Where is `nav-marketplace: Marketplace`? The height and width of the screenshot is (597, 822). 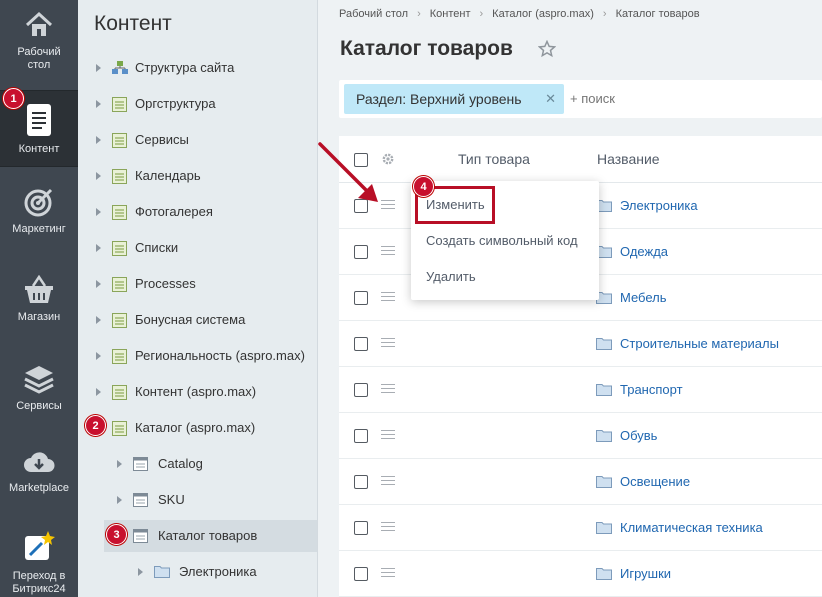 nav-marketplace: Marketplace is located at coordinates (39, 472).